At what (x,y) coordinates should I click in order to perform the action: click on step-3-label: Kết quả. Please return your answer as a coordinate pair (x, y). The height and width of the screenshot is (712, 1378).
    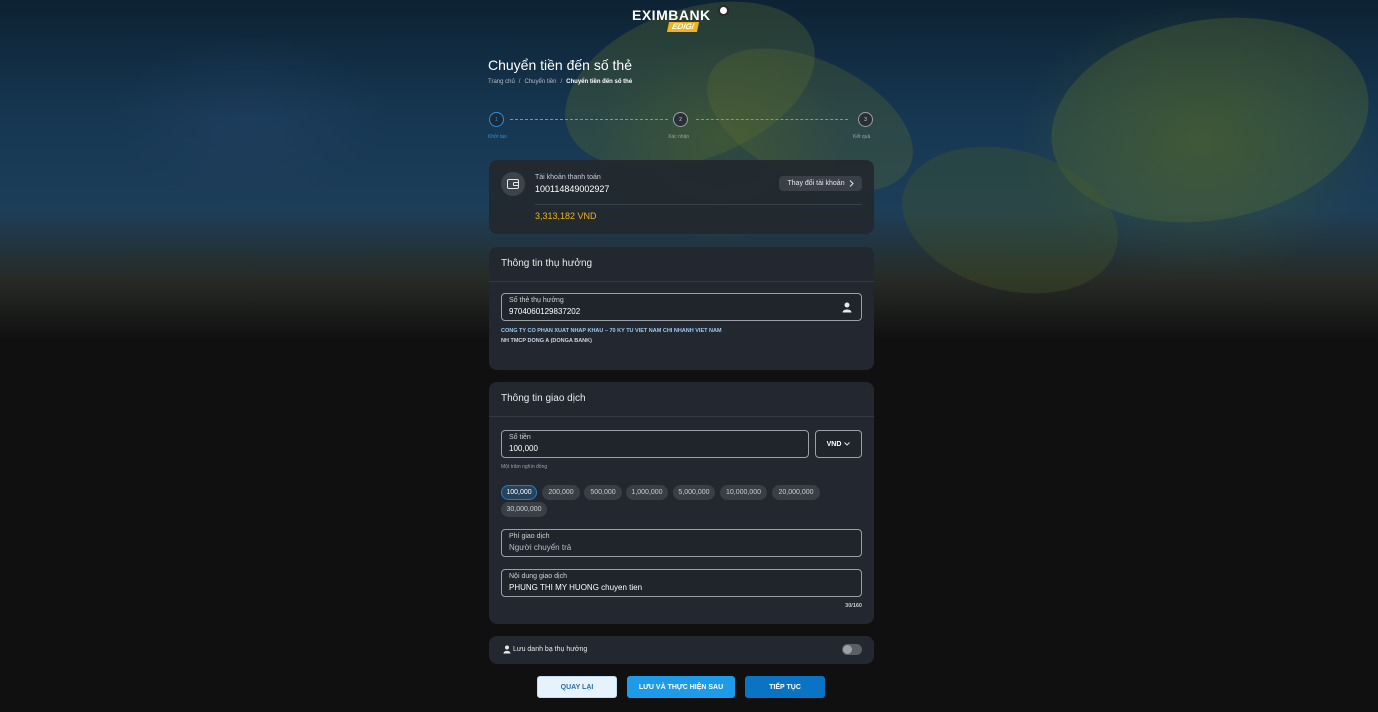
    Looking at the image, I should click on (862, 137).